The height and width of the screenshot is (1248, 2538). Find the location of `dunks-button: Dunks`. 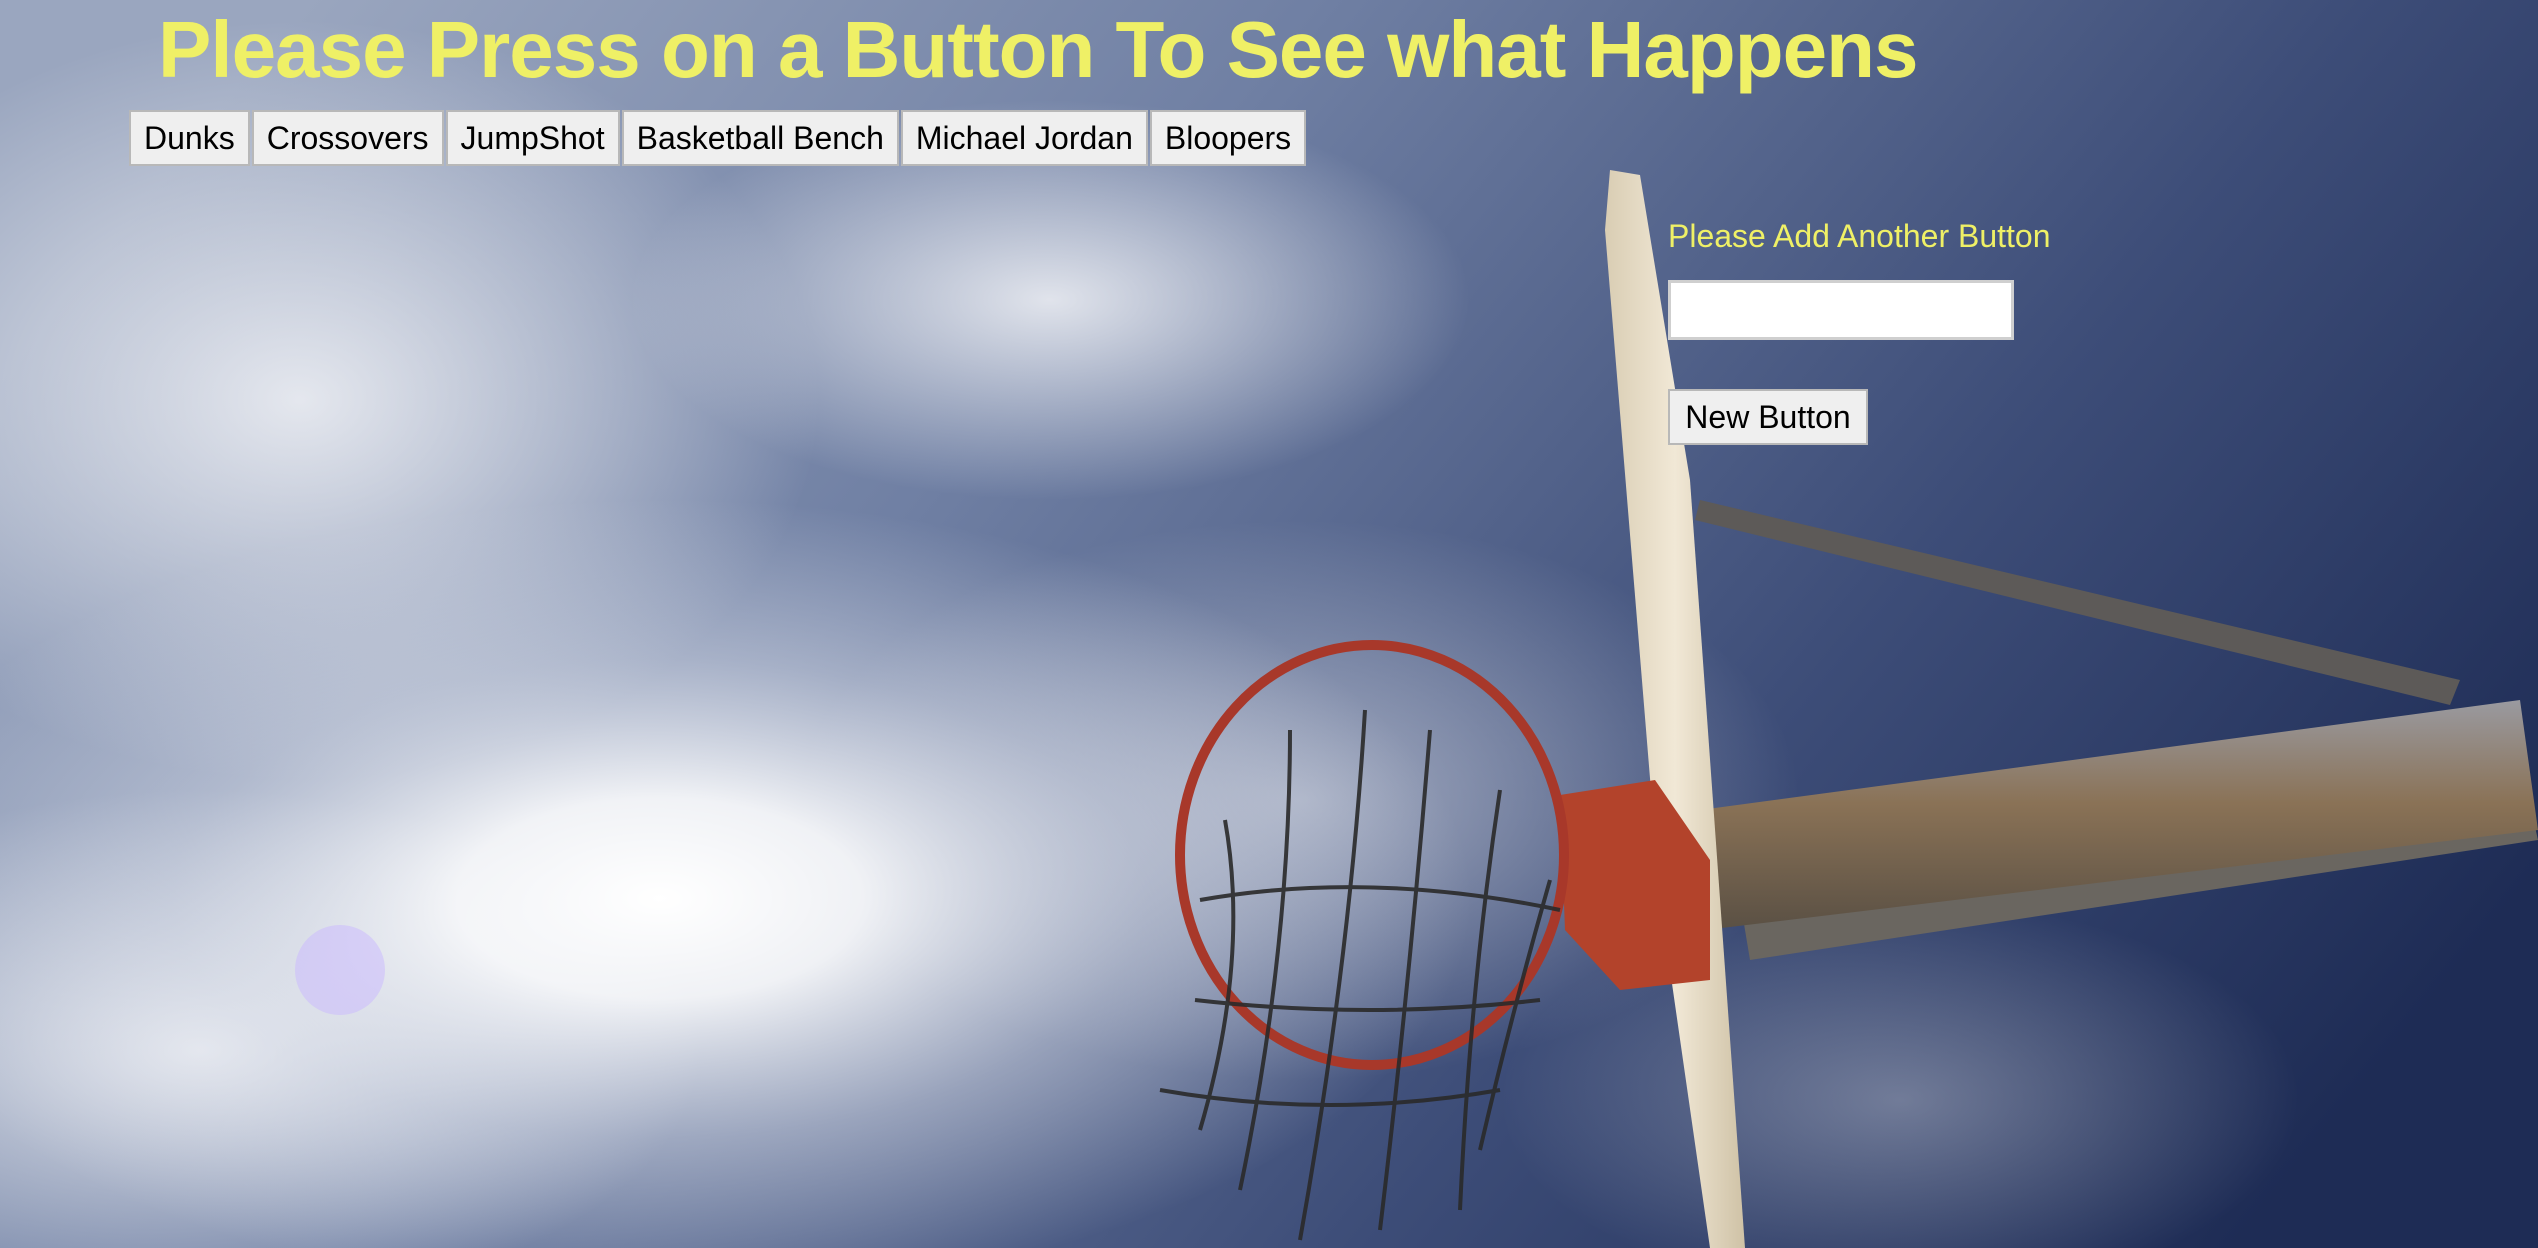

dunks-button: Dunks is located at coordinates (189, 138).